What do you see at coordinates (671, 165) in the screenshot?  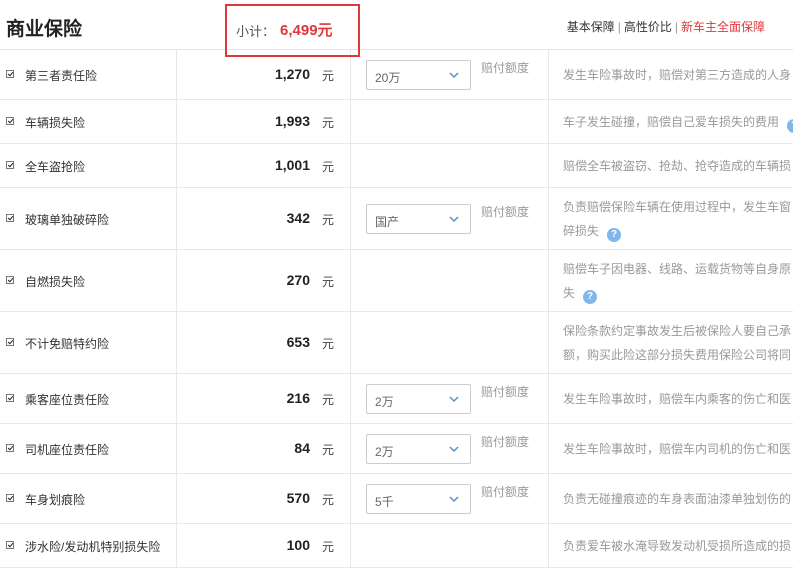 I see `description-cell: 赔偿全车被盗窃、抢劫、抢夺造成的车辆损` at bounding box center [671, 165].